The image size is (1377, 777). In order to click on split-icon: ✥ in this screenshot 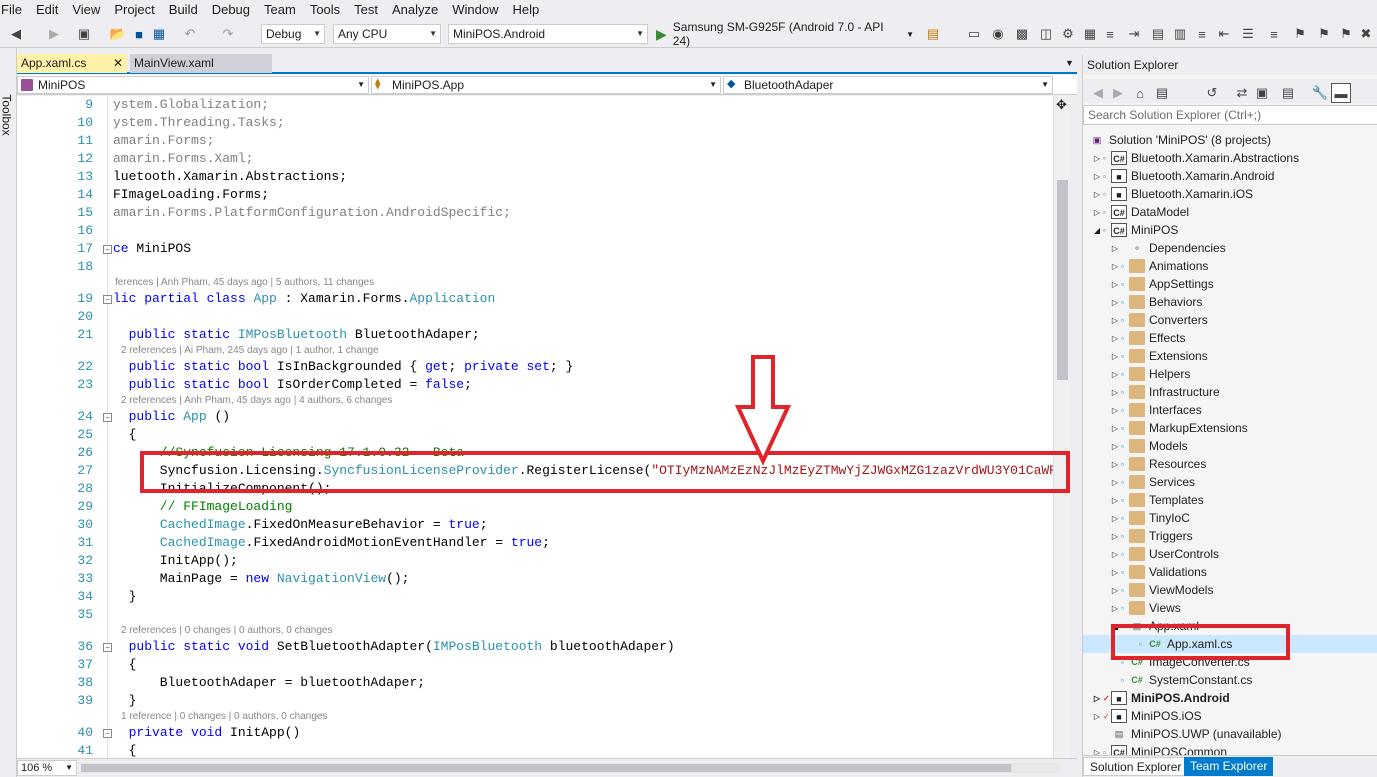, I will do `click(1061, 104)`.